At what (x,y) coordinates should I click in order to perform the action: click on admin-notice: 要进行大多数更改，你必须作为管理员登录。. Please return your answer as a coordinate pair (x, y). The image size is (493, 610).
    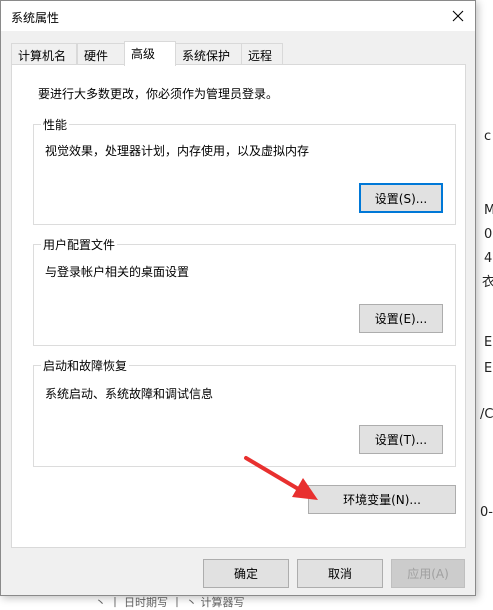
    Looking at the image, I should click on (158, 94).